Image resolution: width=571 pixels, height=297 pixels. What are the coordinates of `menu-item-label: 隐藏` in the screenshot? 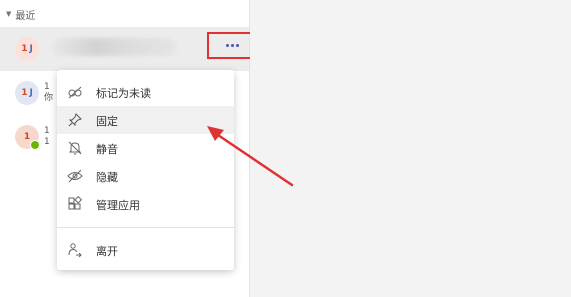 It's located at (107, 177).